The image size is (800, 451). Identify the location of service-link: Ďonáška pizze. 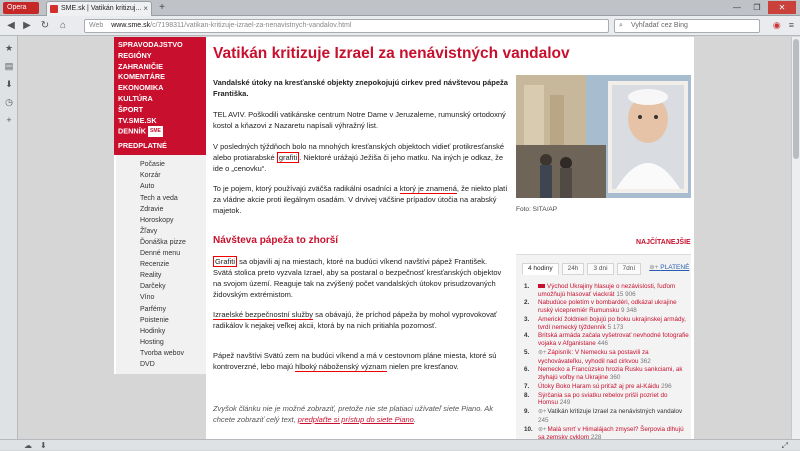
(173, 242).